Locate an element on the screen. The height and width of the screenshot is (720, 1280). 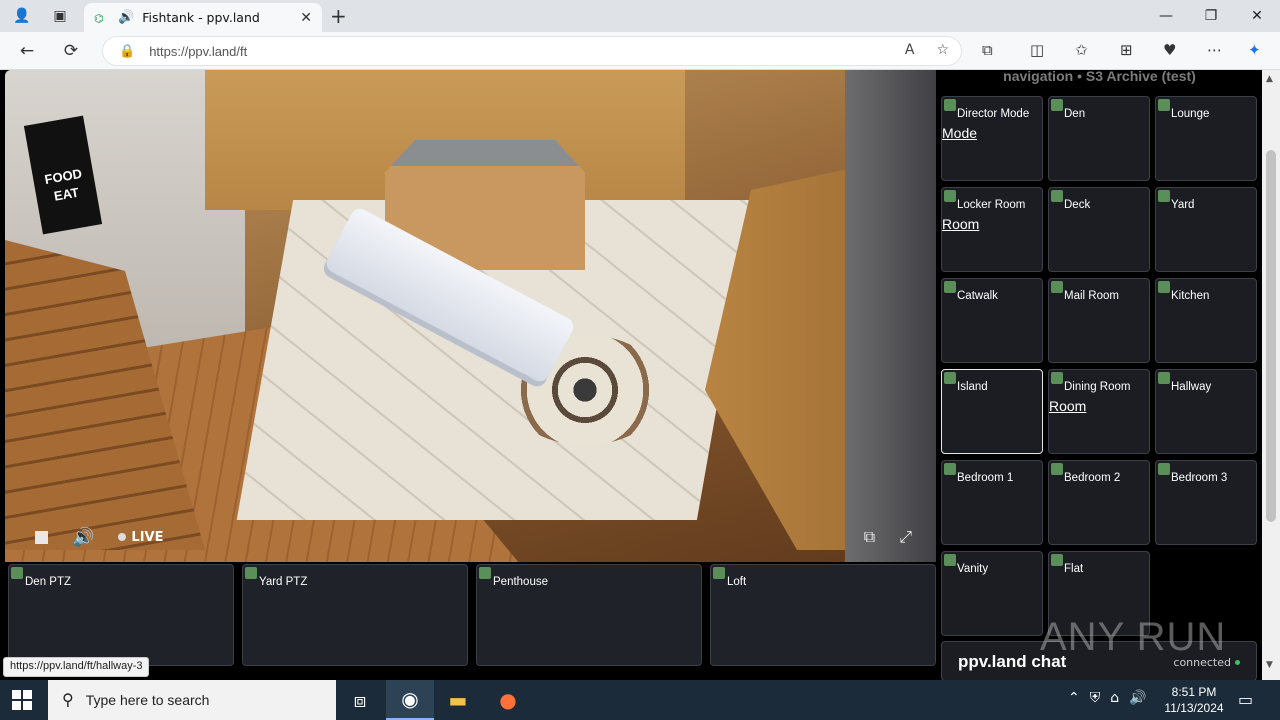
video-controls: 🔊 LIVE ⧉ ⤢ is located at coordinates (470, 537).